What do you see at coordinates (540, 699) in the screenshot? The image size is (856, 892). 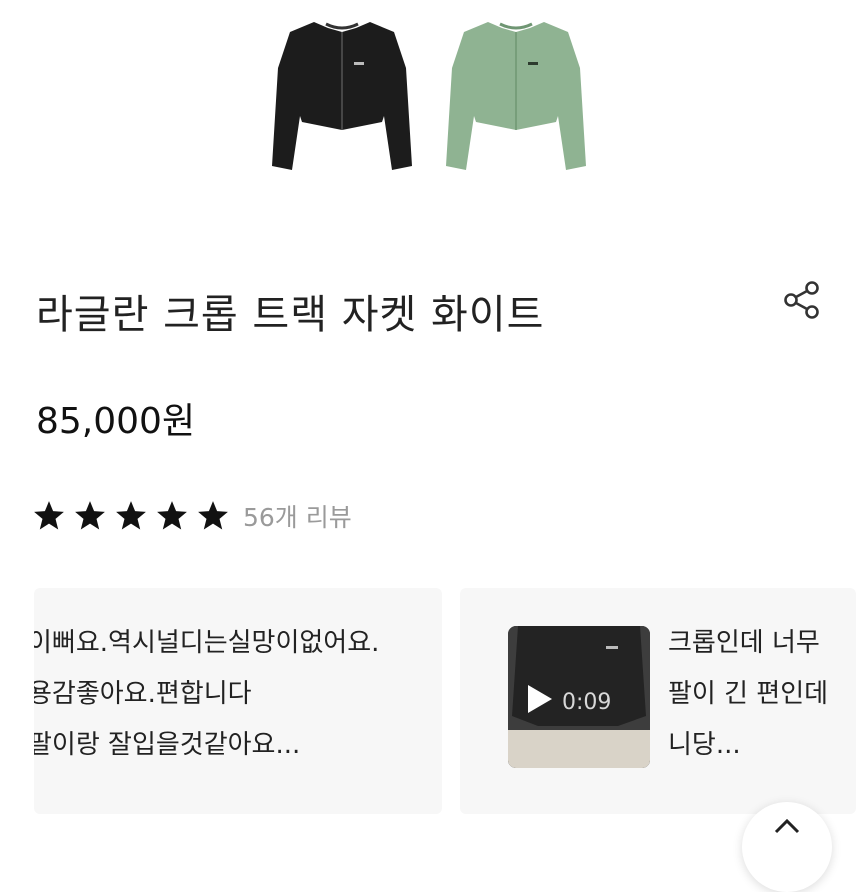 I see `play-icon` at bounding box center [540, 699].